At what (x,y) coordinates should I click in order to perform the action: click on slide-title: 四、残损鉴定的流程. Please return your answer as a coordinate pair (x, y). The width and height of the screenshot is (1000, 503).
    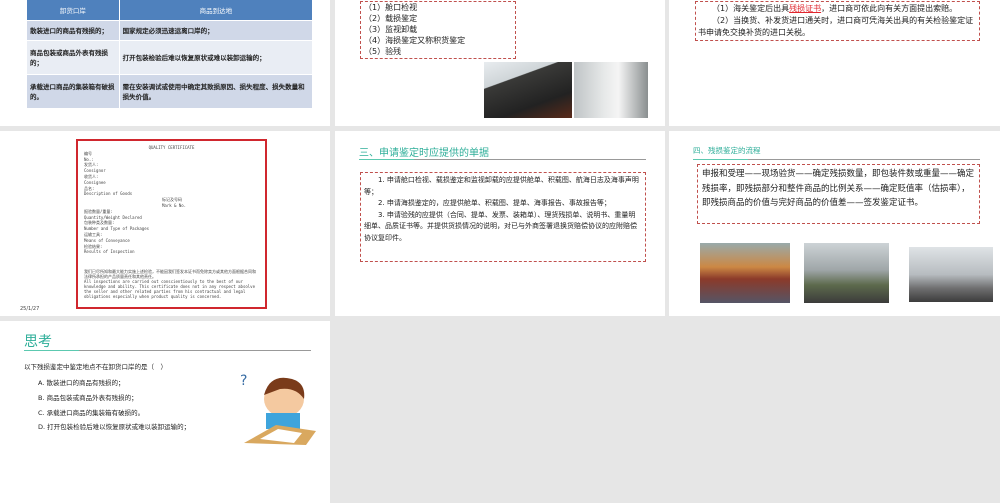
    Looking at the image, I should click on (727, 150).